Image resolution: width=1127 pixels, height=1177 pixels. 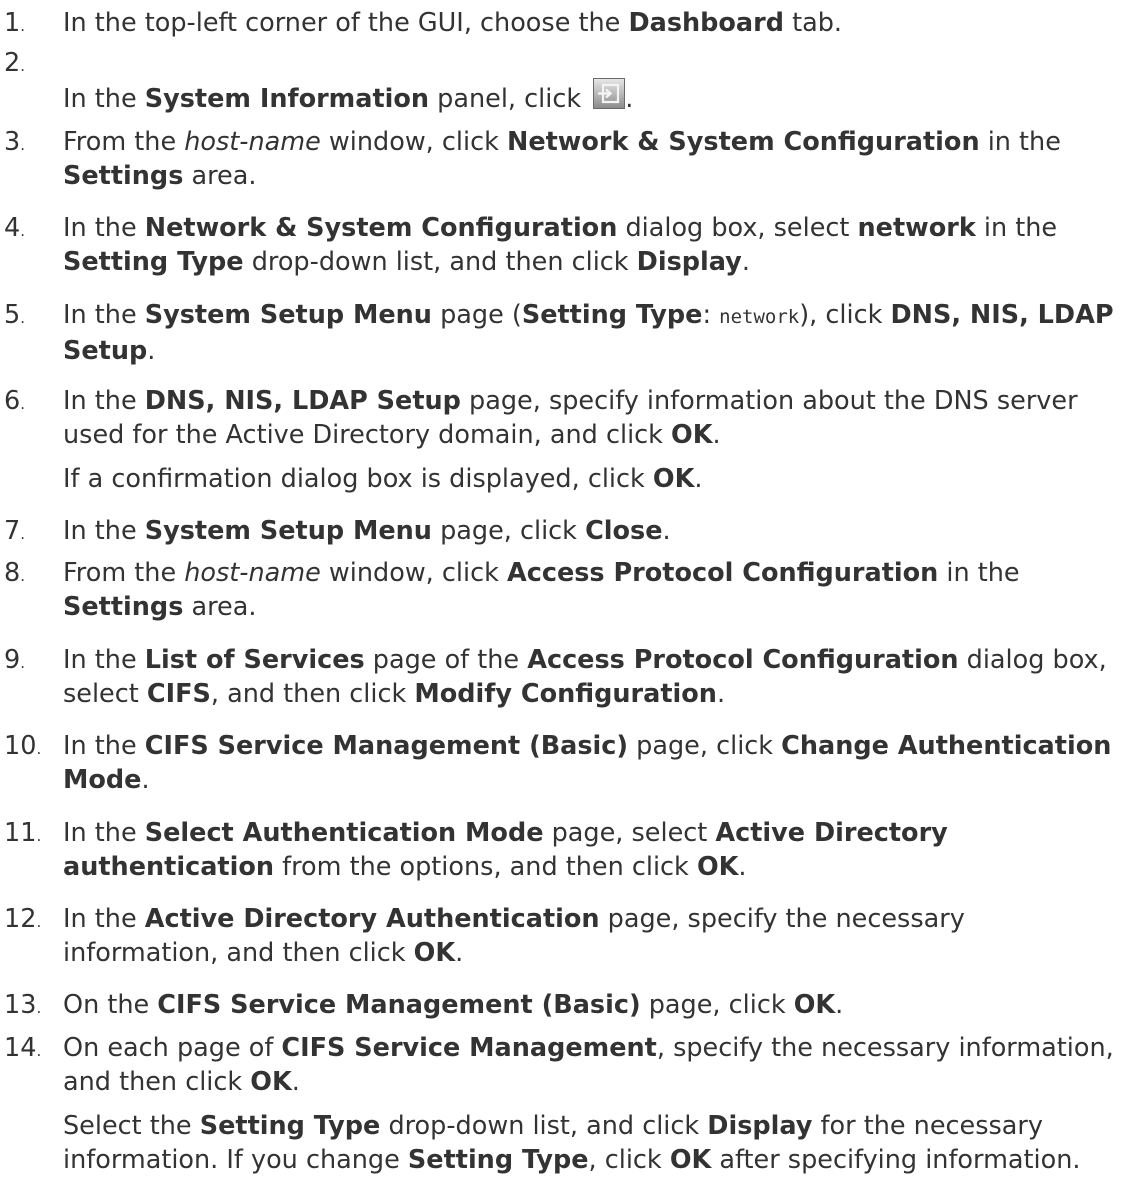 What do you see at coordinates (15, 142) in the screenshot?
I see `step-number: 3.` at bounding box center [15, 142].